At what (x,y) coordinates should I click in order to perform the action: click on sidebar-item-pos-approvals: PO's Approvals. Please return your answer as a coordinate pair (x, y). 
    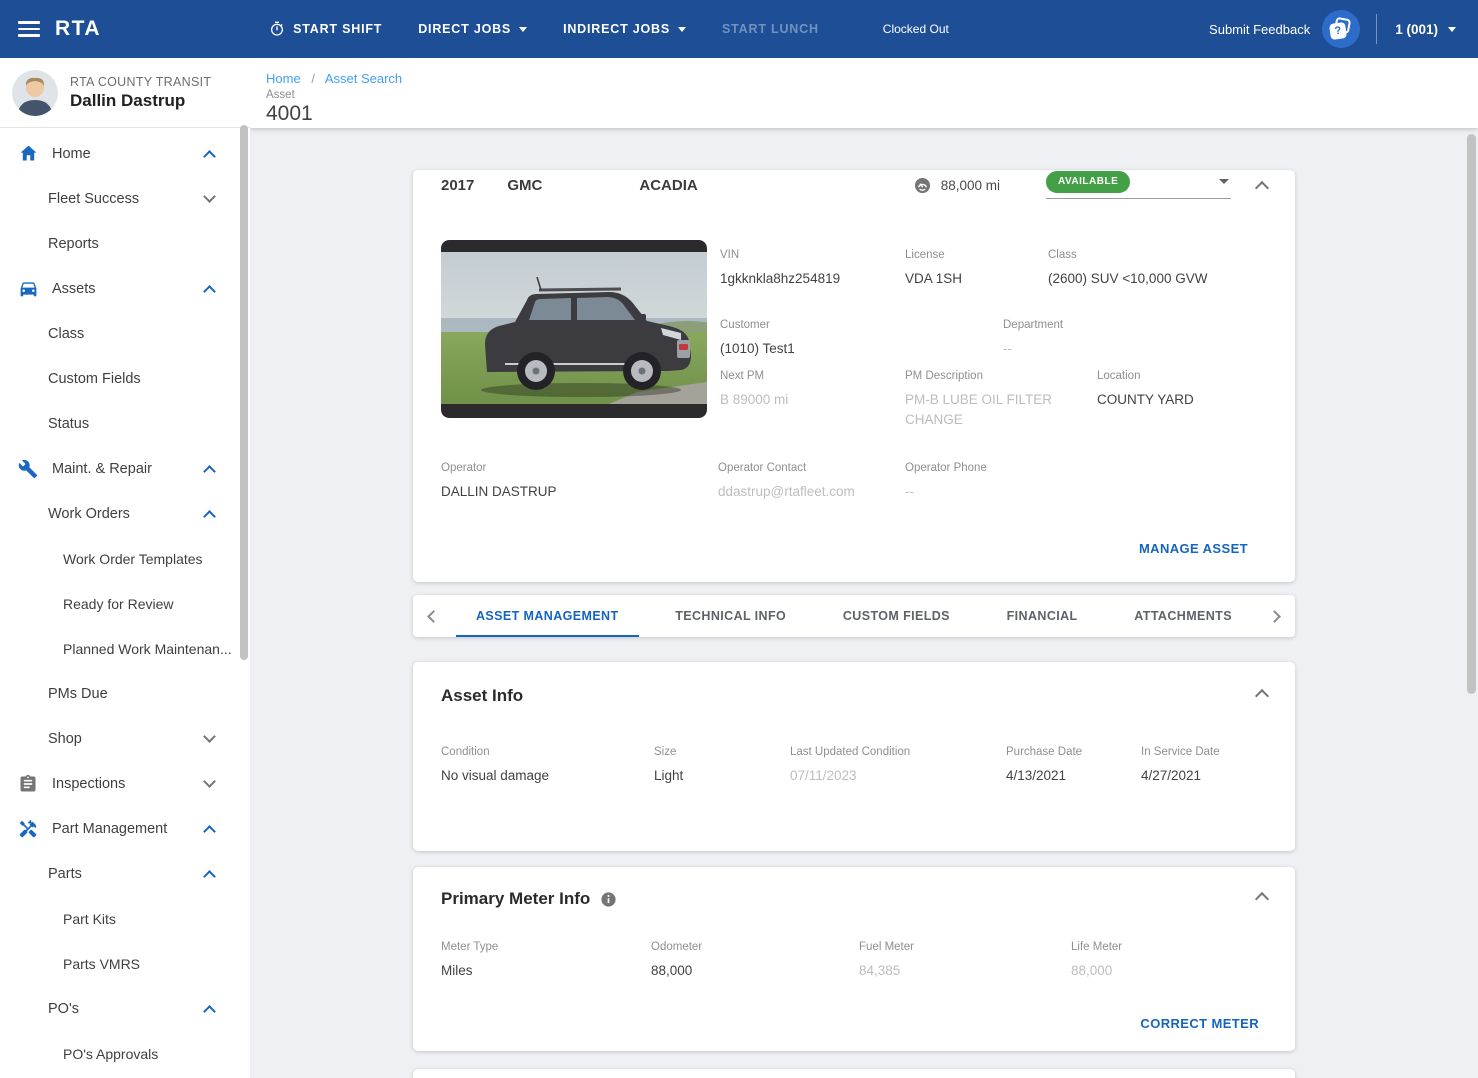
    Looking at the image, I should click on (125, 1053).